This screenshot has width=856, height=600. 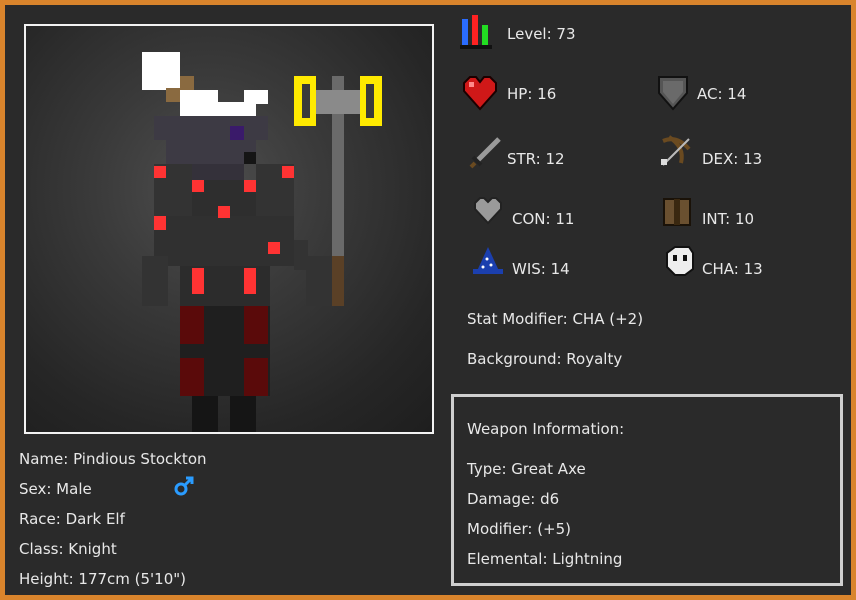 What do you see at coordinates (545, 559) in the screenshot?
I see `weapon-elemental: Elemental: Lightning` at bounding box center [545, 559].